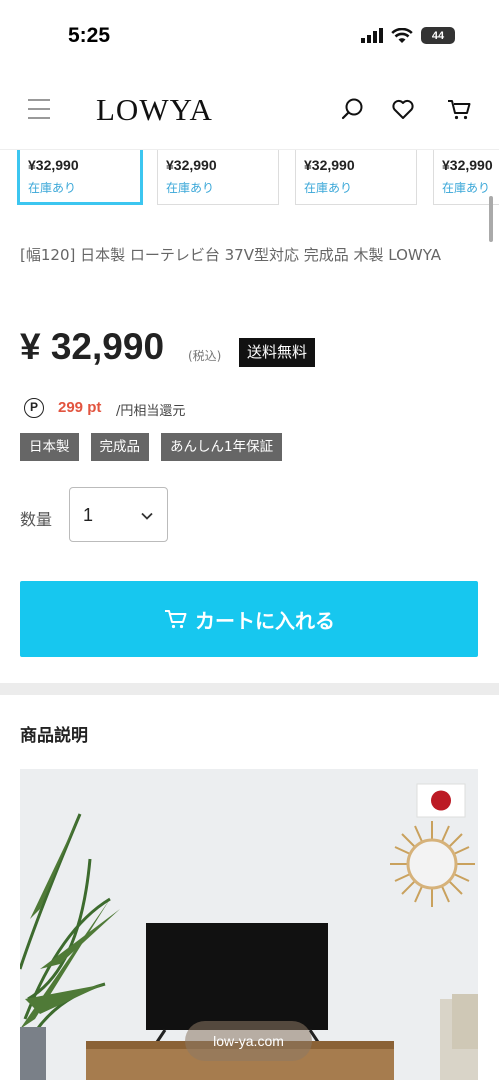 The height and width of the screenshot is (1080, 499). I want to click on scrollbar, so click(491, 219).